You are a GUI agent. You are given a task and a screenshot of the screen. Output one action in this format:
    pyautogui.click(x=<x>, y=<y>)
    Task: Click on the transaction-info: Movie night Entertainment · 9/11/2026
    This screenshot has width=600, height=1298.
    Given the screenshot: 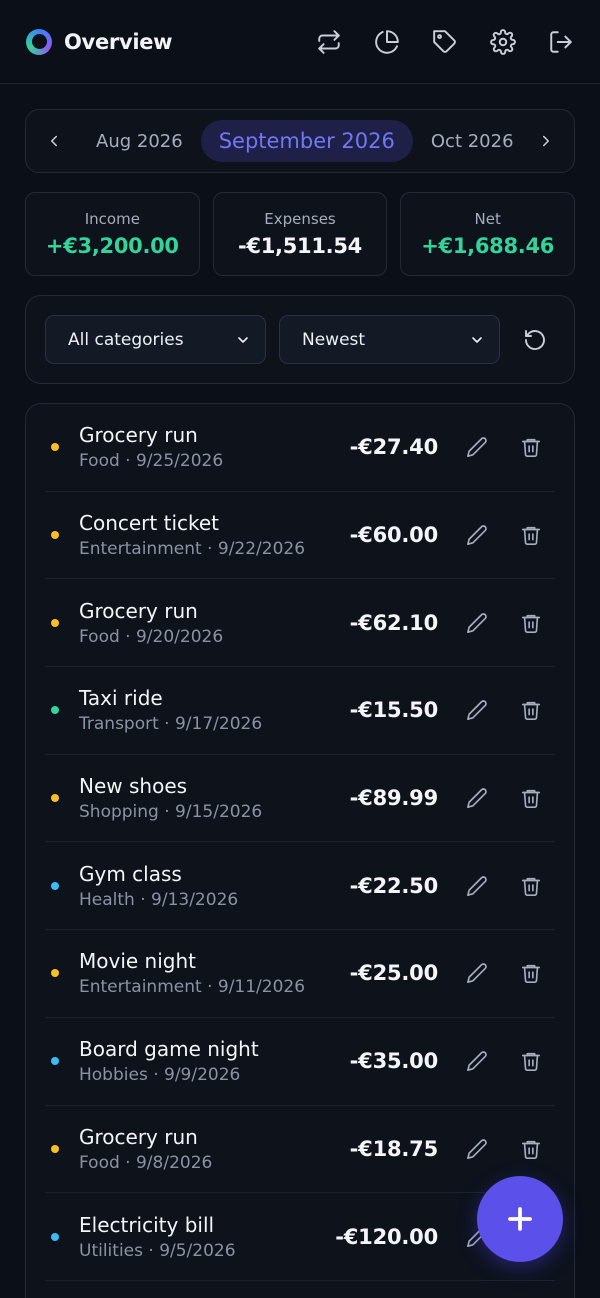 What is the action you would take?
    pyautogui.click(x=192, y=973)
    